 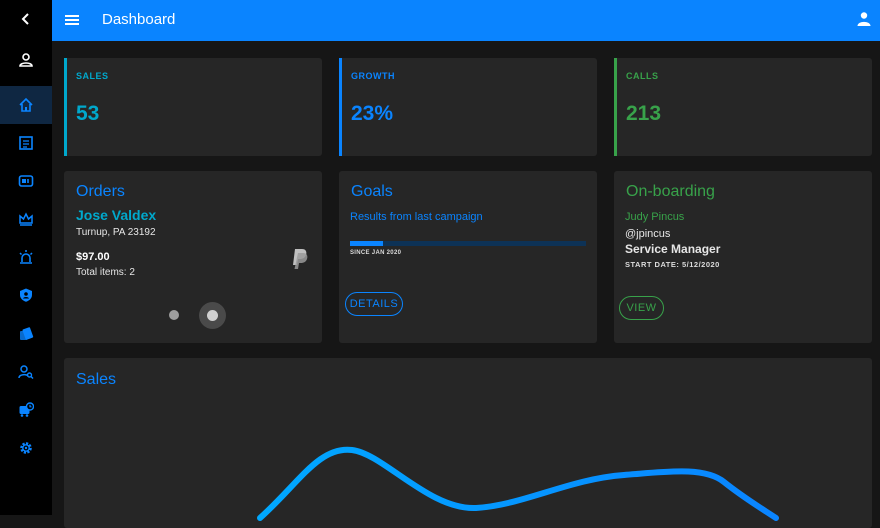 I want to click on sidebar-item-account, so click(x=26, y=60).